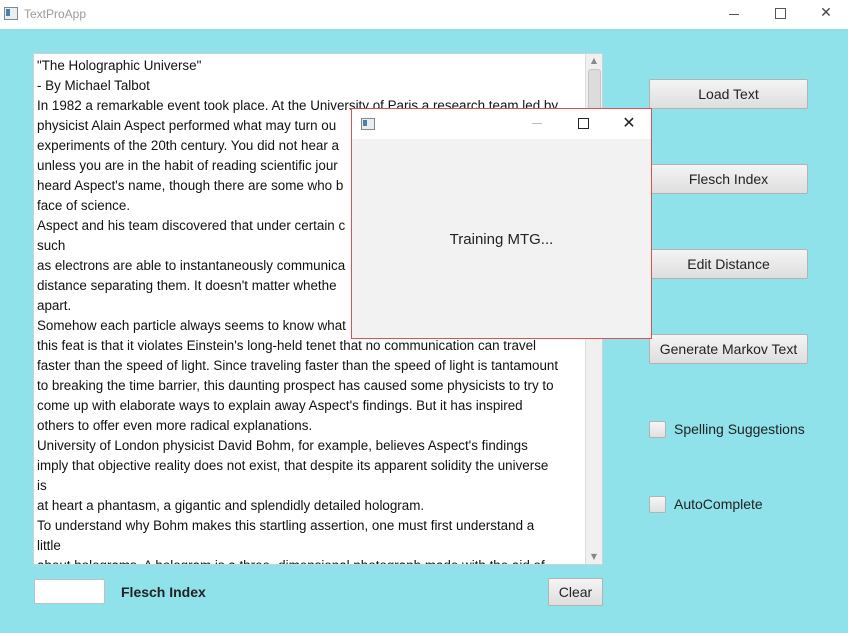  I want to click on title-bar: TextProApp ✕, so click(424, 14).